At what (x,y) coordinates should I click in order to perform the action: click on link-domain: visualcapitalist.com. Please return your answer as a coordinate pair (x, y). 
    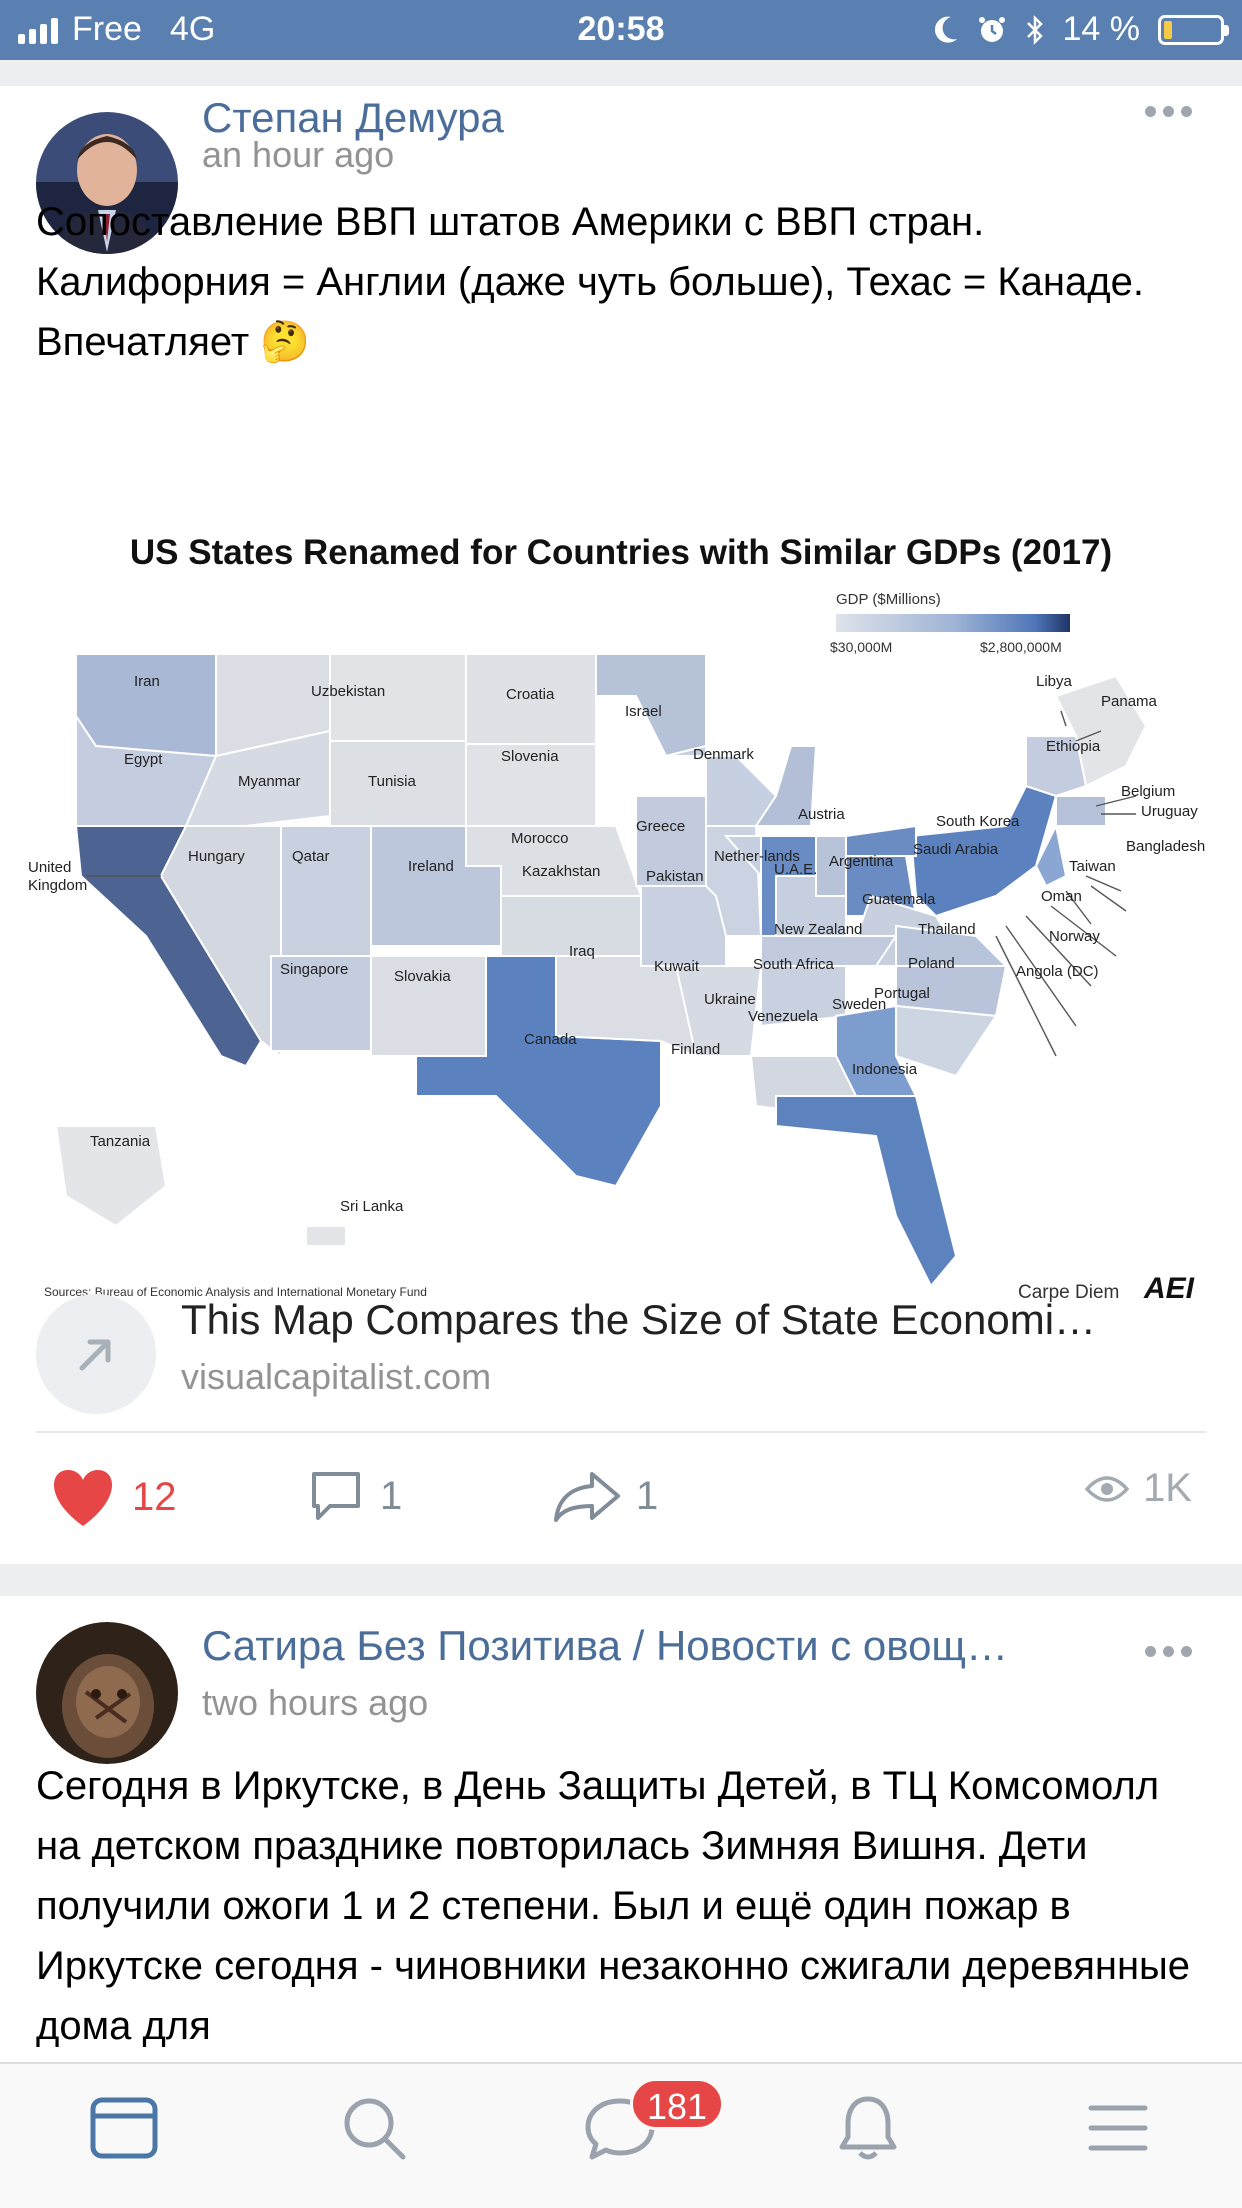
    Looking at the image, I should click on (336, 1376).